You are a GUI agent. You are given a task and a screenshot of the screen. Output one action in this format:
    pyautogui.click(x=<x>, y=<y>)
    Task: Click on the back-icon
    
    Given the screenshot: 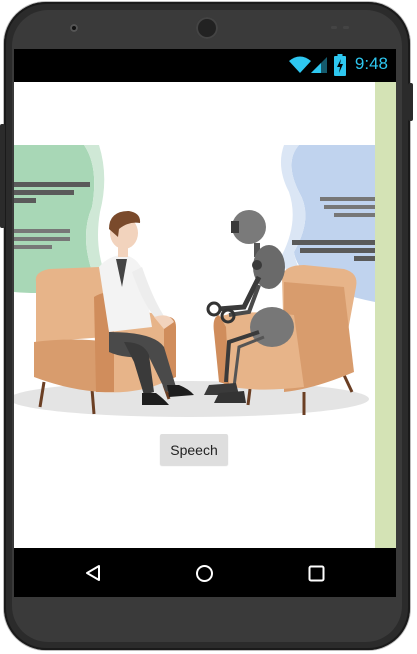 What is the action you would take?
    pyautogui.click(x=93, y=575)
    